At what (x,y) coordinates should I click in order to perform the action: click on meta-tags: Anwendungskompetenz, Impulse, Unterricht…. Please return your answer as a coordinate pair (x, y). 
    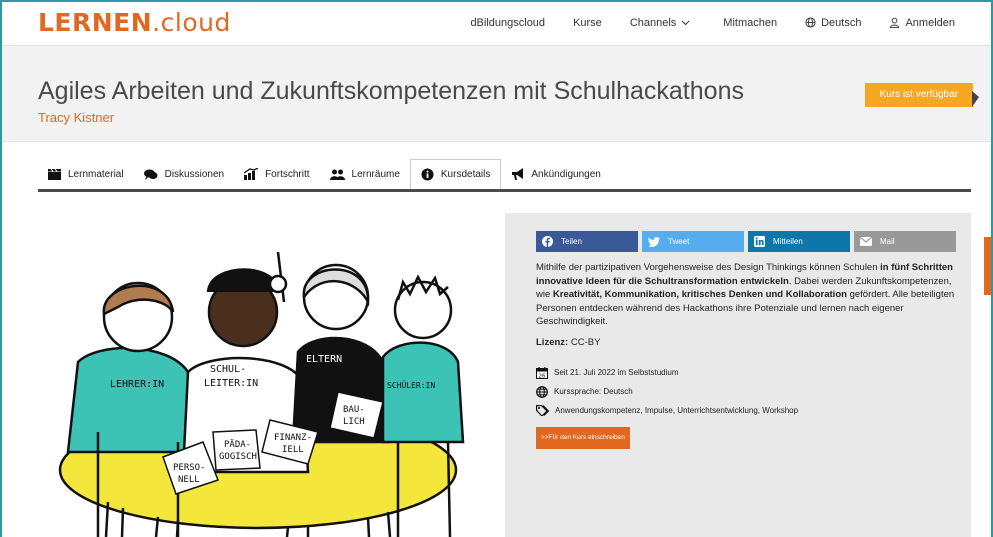
    Looking at the image, I should click on (746, 410).